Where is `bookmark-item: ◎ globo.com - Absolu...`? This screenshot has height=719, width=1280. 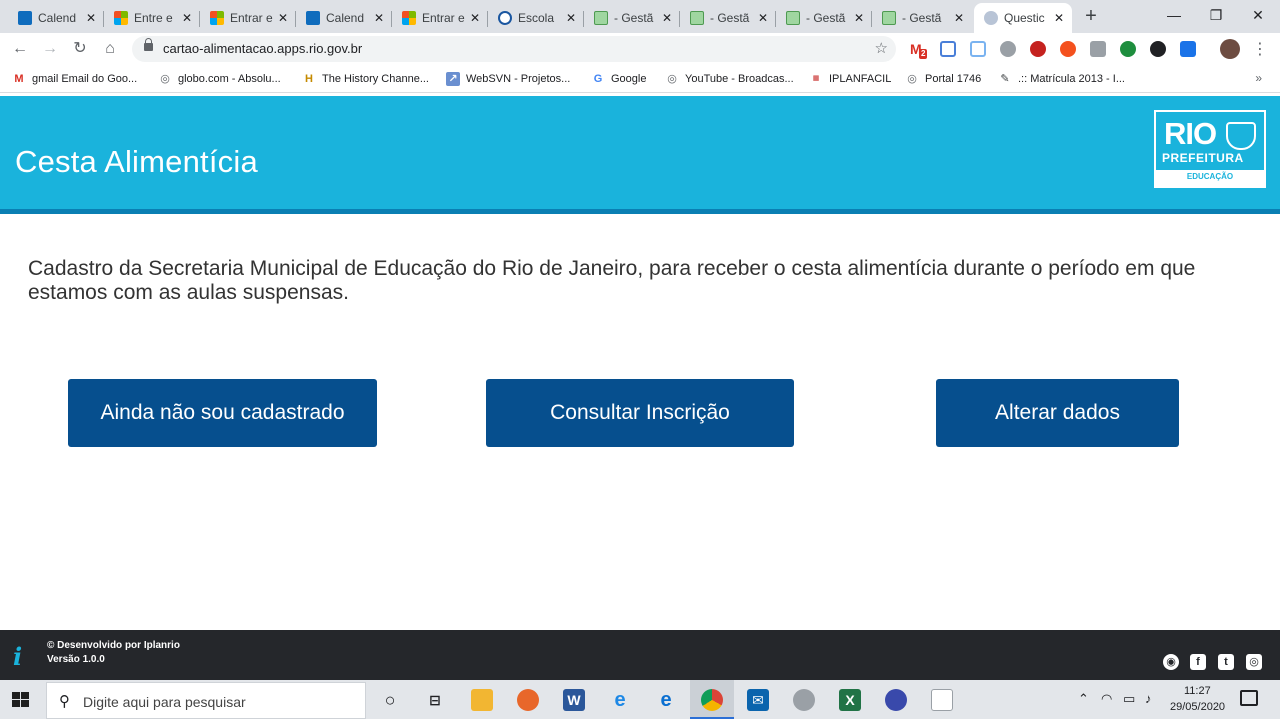
bookmark-item: ◎ globo.com - Absolu... is located at coordinates (219, 79).